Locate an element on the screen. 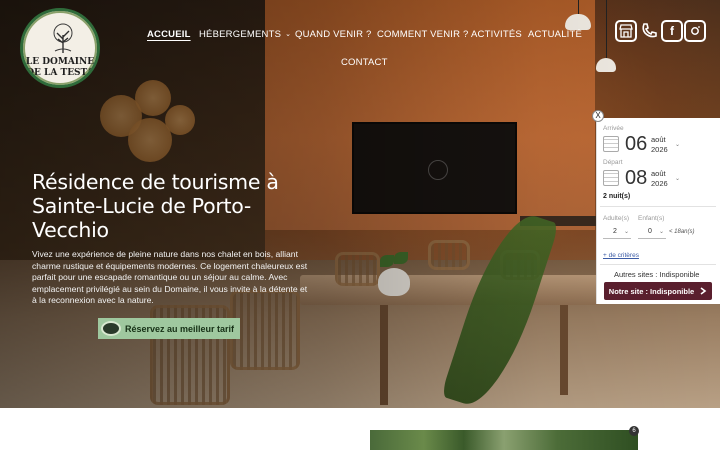 This screenshot has height=450, width=720. children-label: Enfant(s) is located at coordinates (651, 218).